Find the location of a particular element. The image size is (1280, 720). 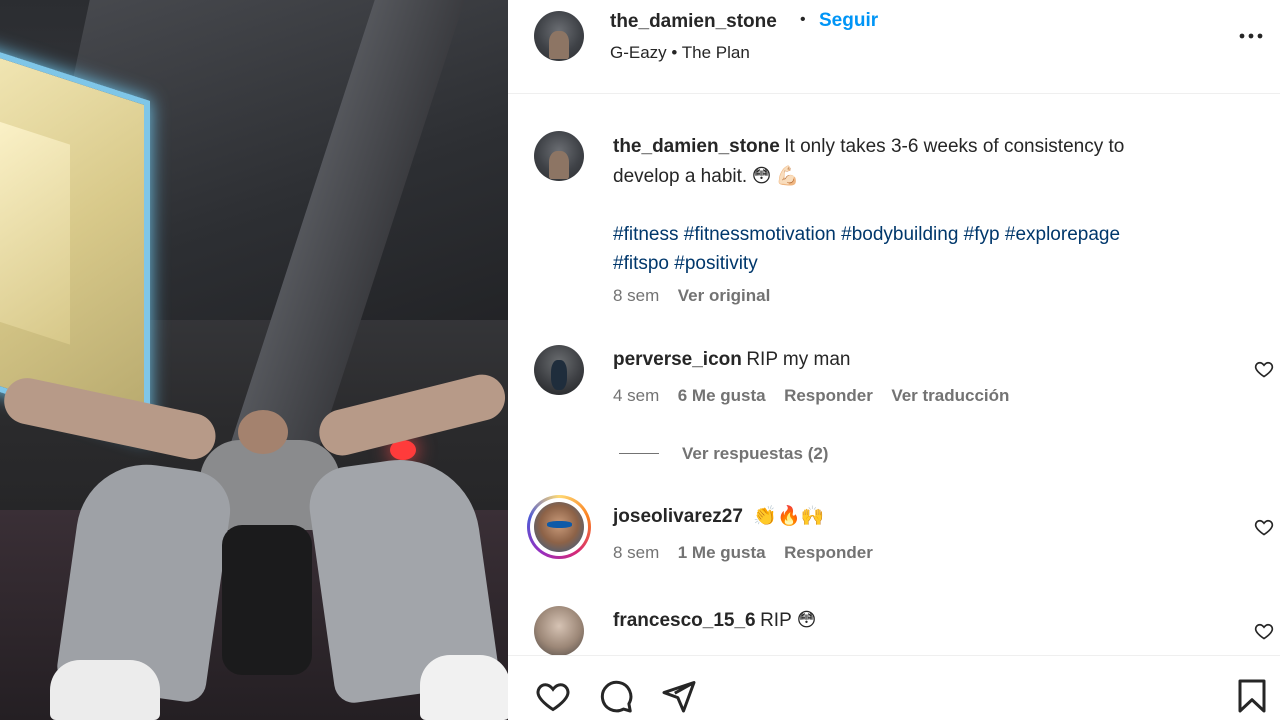

caption-emoji-flushed: 😳 is located at coordinates (761, 176).